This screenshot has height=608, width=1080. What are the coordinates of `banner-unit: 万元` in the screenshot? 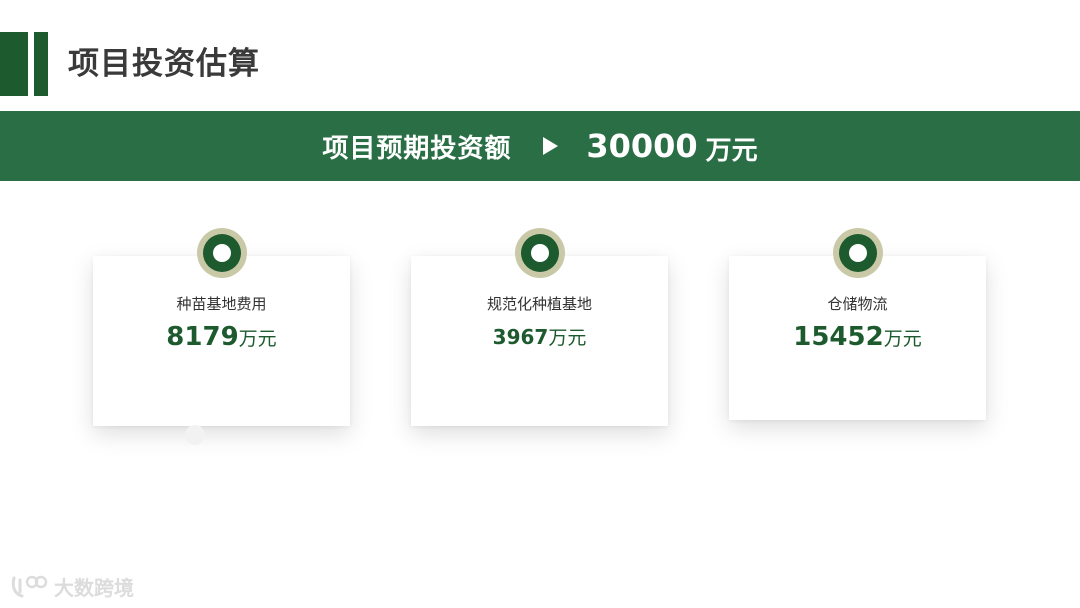 It's located at (731, 150).